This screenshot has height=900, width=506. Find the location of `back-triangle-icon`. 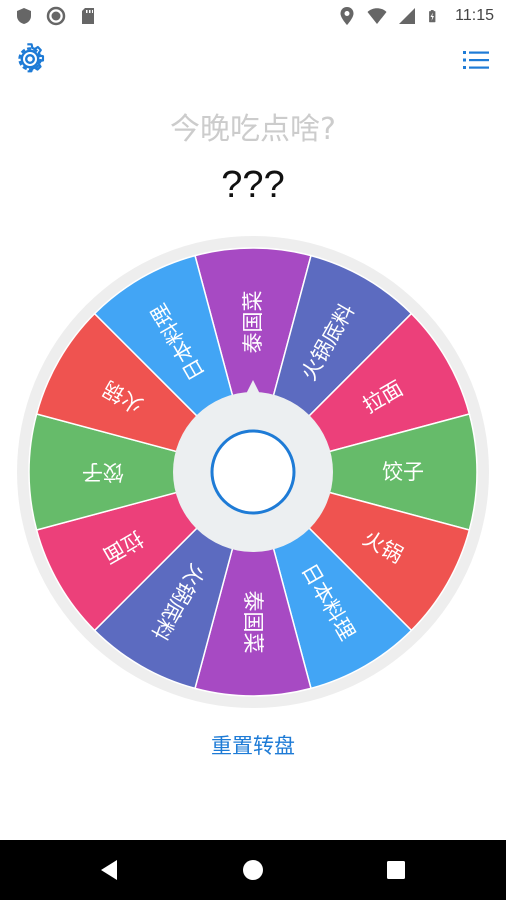

back-triangle-icon is located at coordinates (110, 870).